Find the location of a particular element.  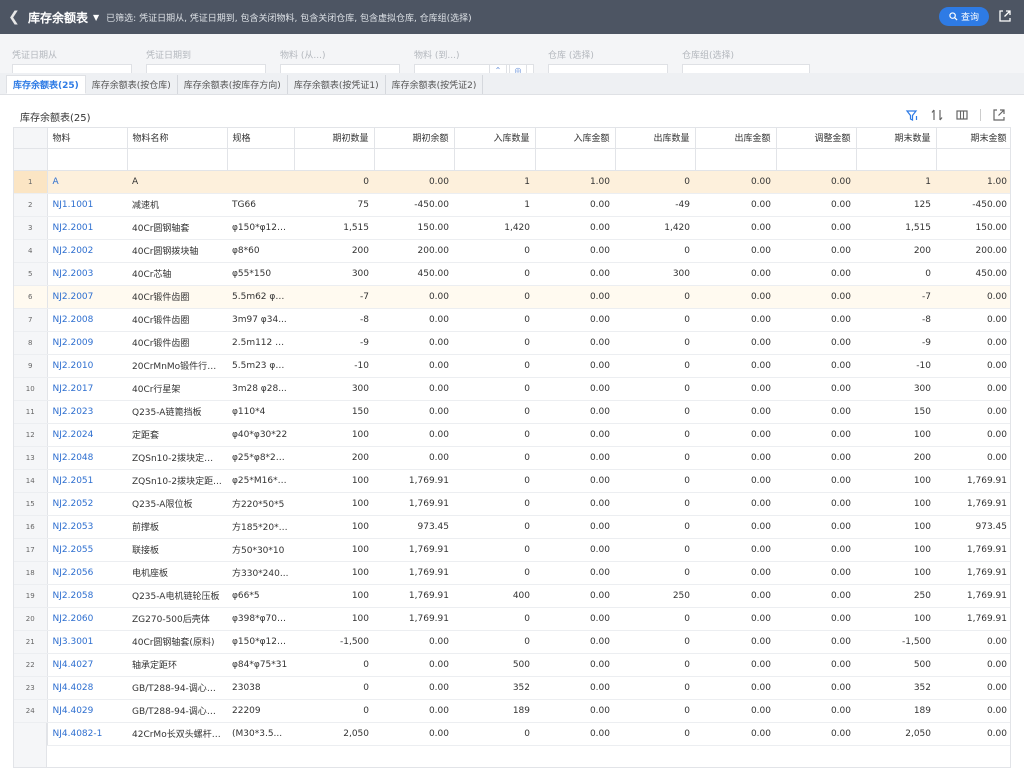

sort-icon is located at coordinates (937, 115).